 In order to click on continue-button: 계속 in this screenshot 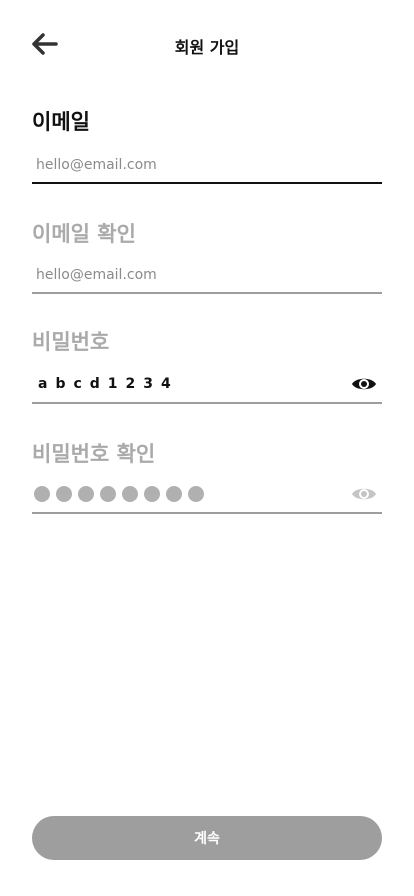, I will do `click(207, 838)`.